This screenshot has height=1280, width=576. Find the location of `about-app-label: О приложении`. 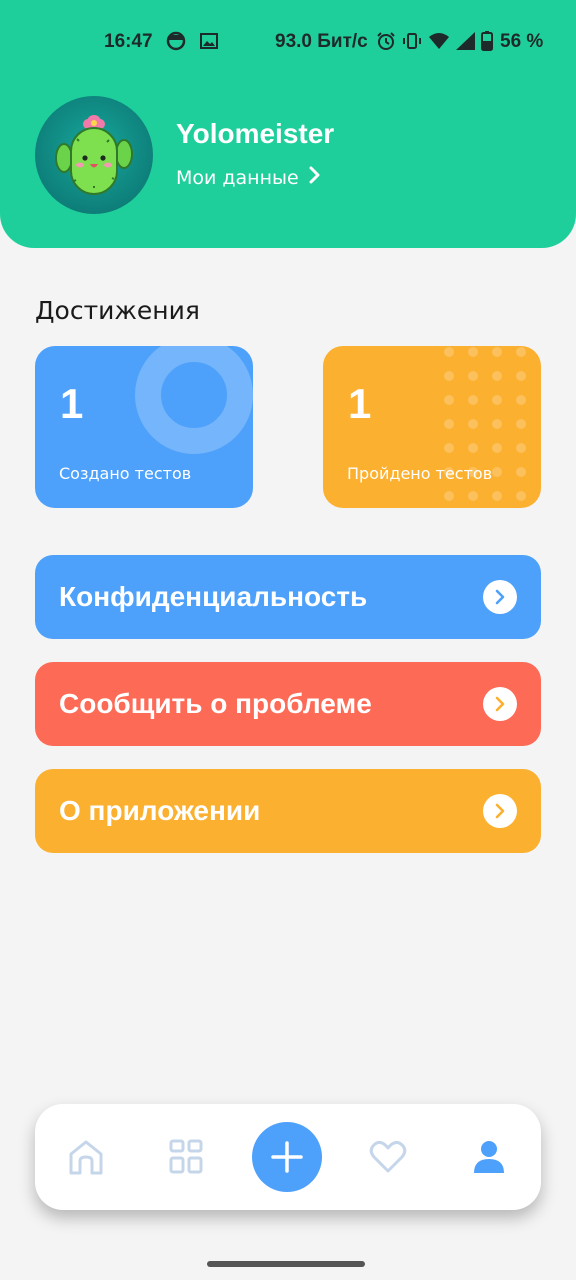

about-app-label: О приложении is located at coordinates (160, 810).